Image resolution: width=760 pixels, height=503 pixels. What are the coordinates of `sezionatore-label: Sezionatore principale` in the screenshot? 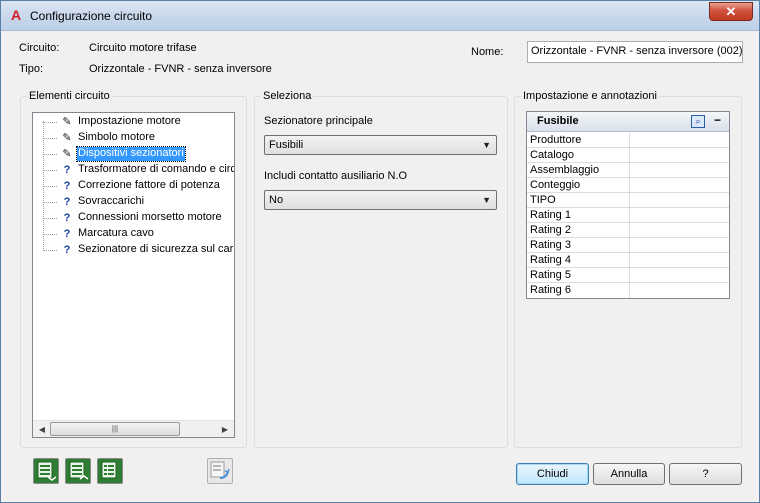 It's located at (318, 121).